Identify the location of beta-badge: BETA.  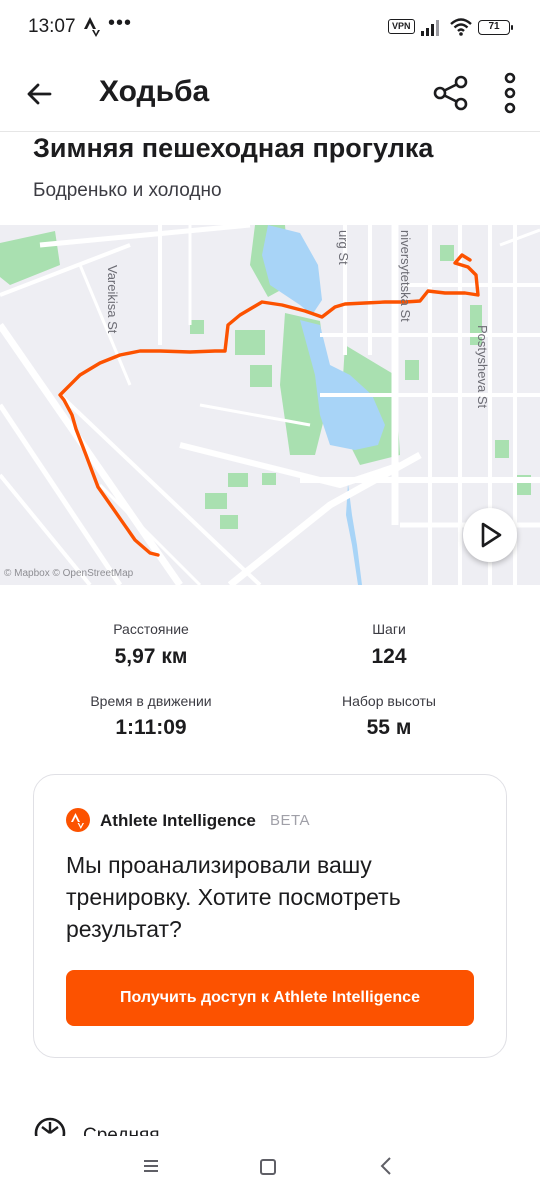
(290, 820).